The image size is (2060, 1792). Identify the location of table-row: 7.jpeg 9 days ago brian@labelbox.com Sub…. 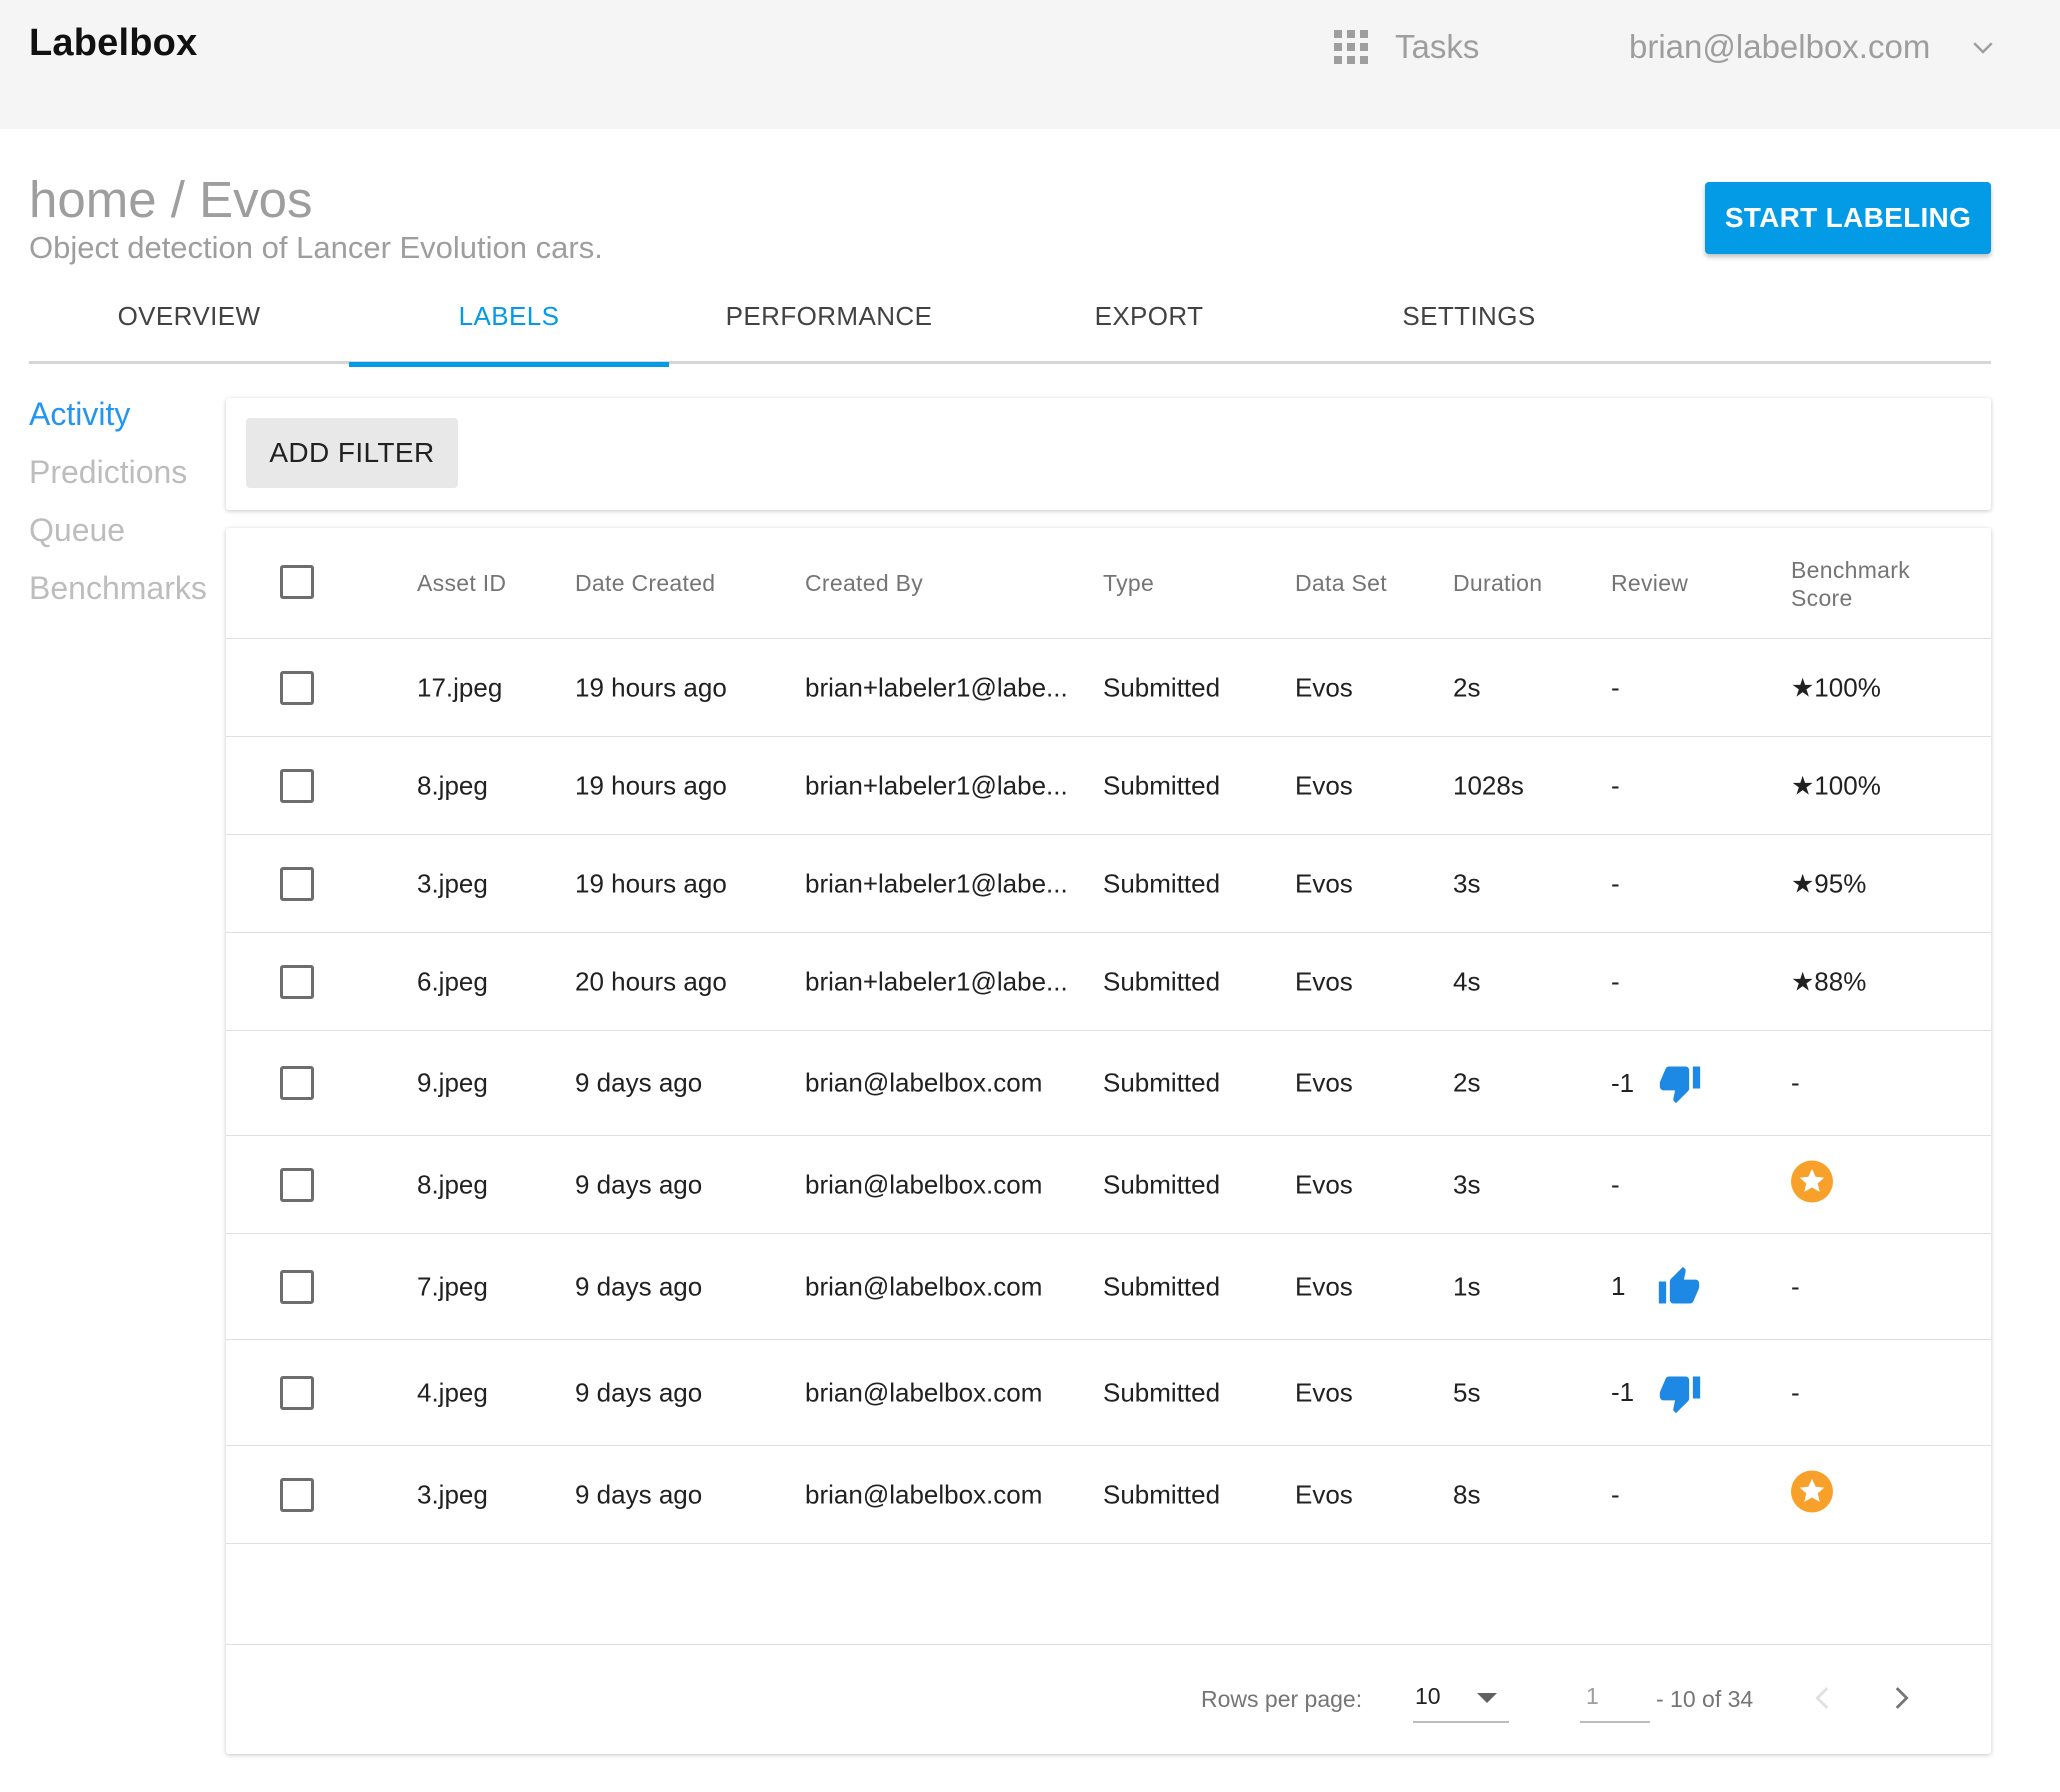
(1108, 1287).